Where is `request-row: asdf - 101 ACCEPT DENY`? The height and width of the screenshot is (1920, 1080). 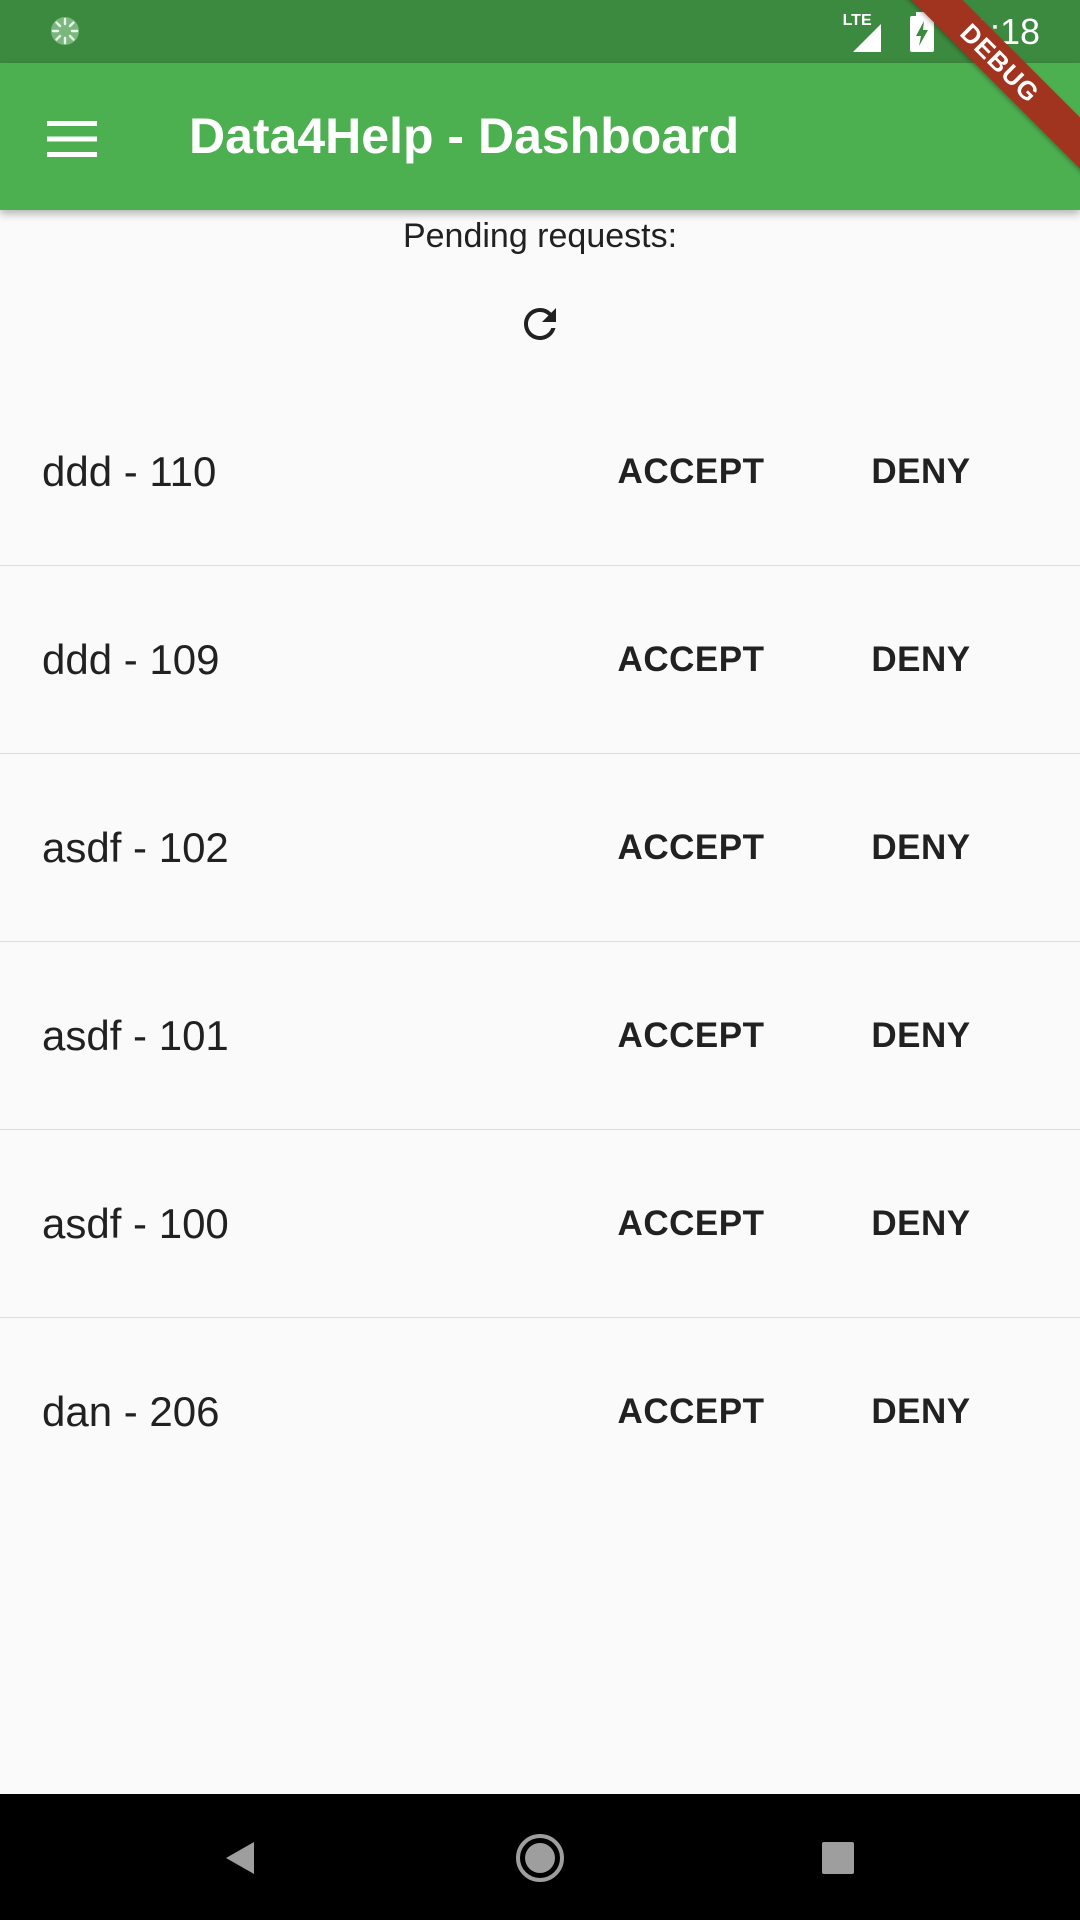
request-row: asdf - 101 ACCEPT DENY is located at coordinates (540, 1036).